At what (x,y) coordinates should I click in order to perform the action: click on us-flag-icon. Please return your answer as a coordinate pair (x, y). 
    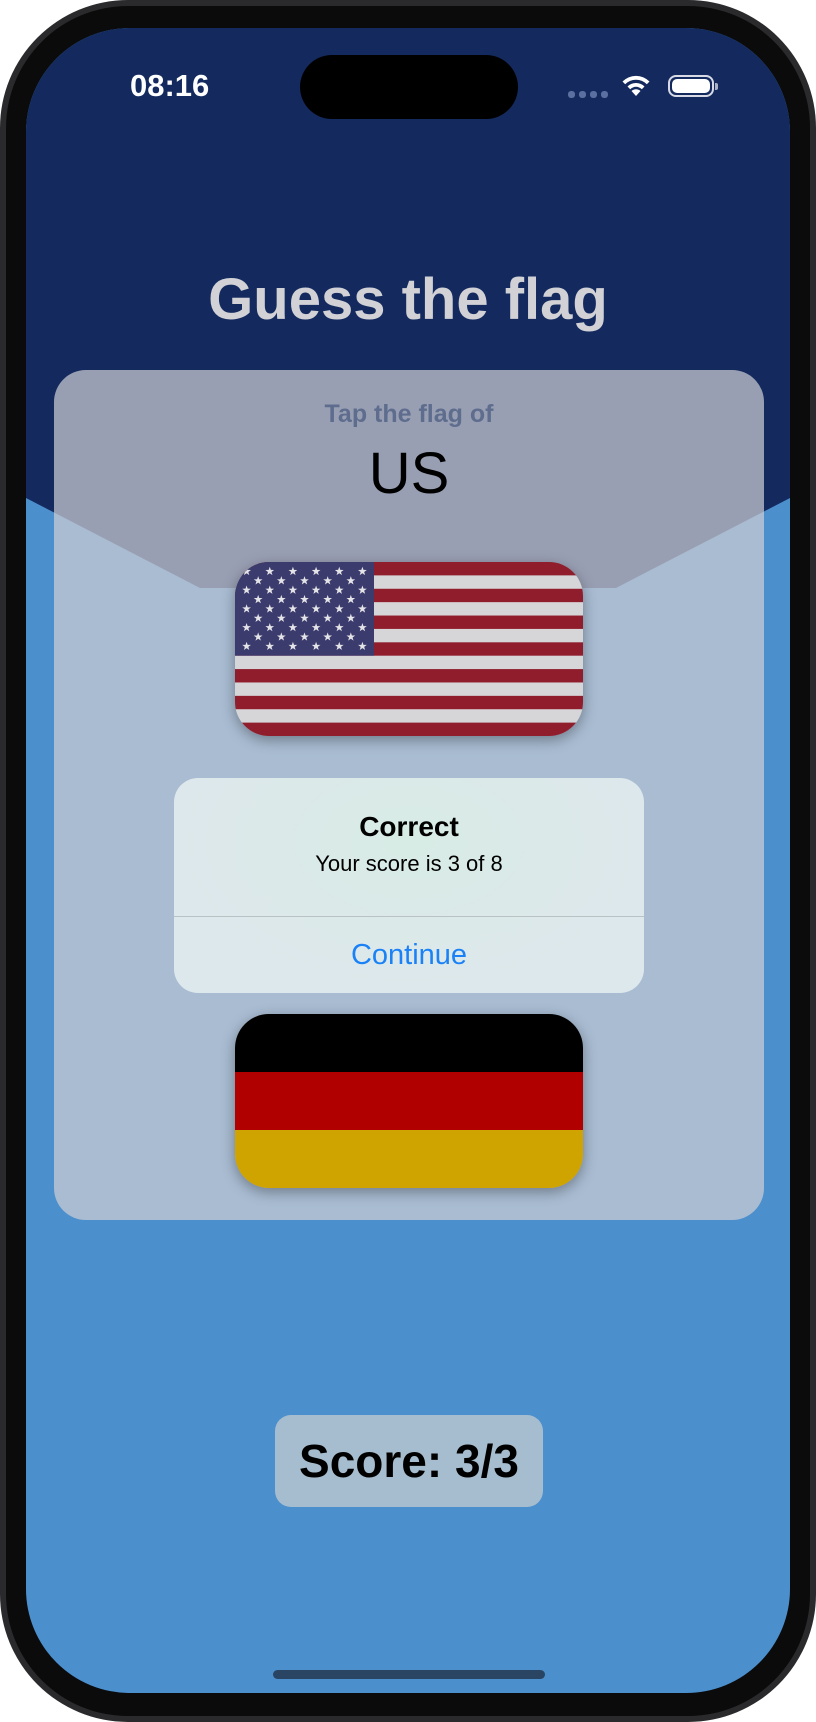
    Looking at the image, I should click on (409, 649).